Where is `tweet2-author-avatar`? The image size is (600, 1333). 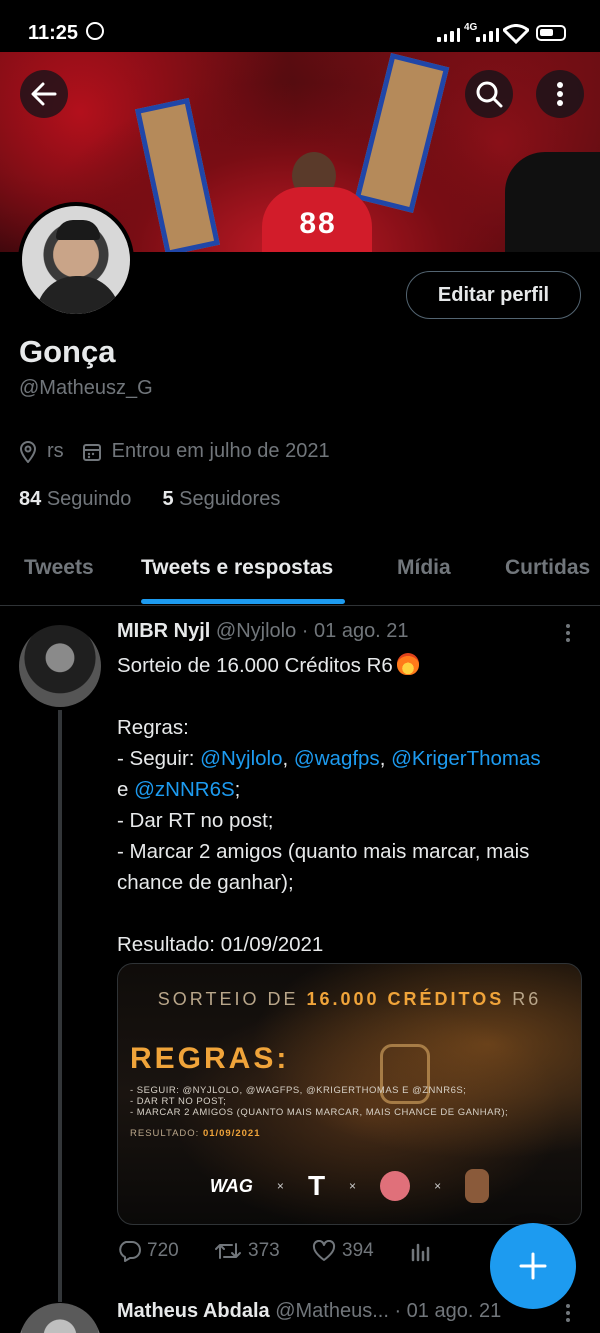
tweet2-author-avatar is located at coordinates (60, 1318).